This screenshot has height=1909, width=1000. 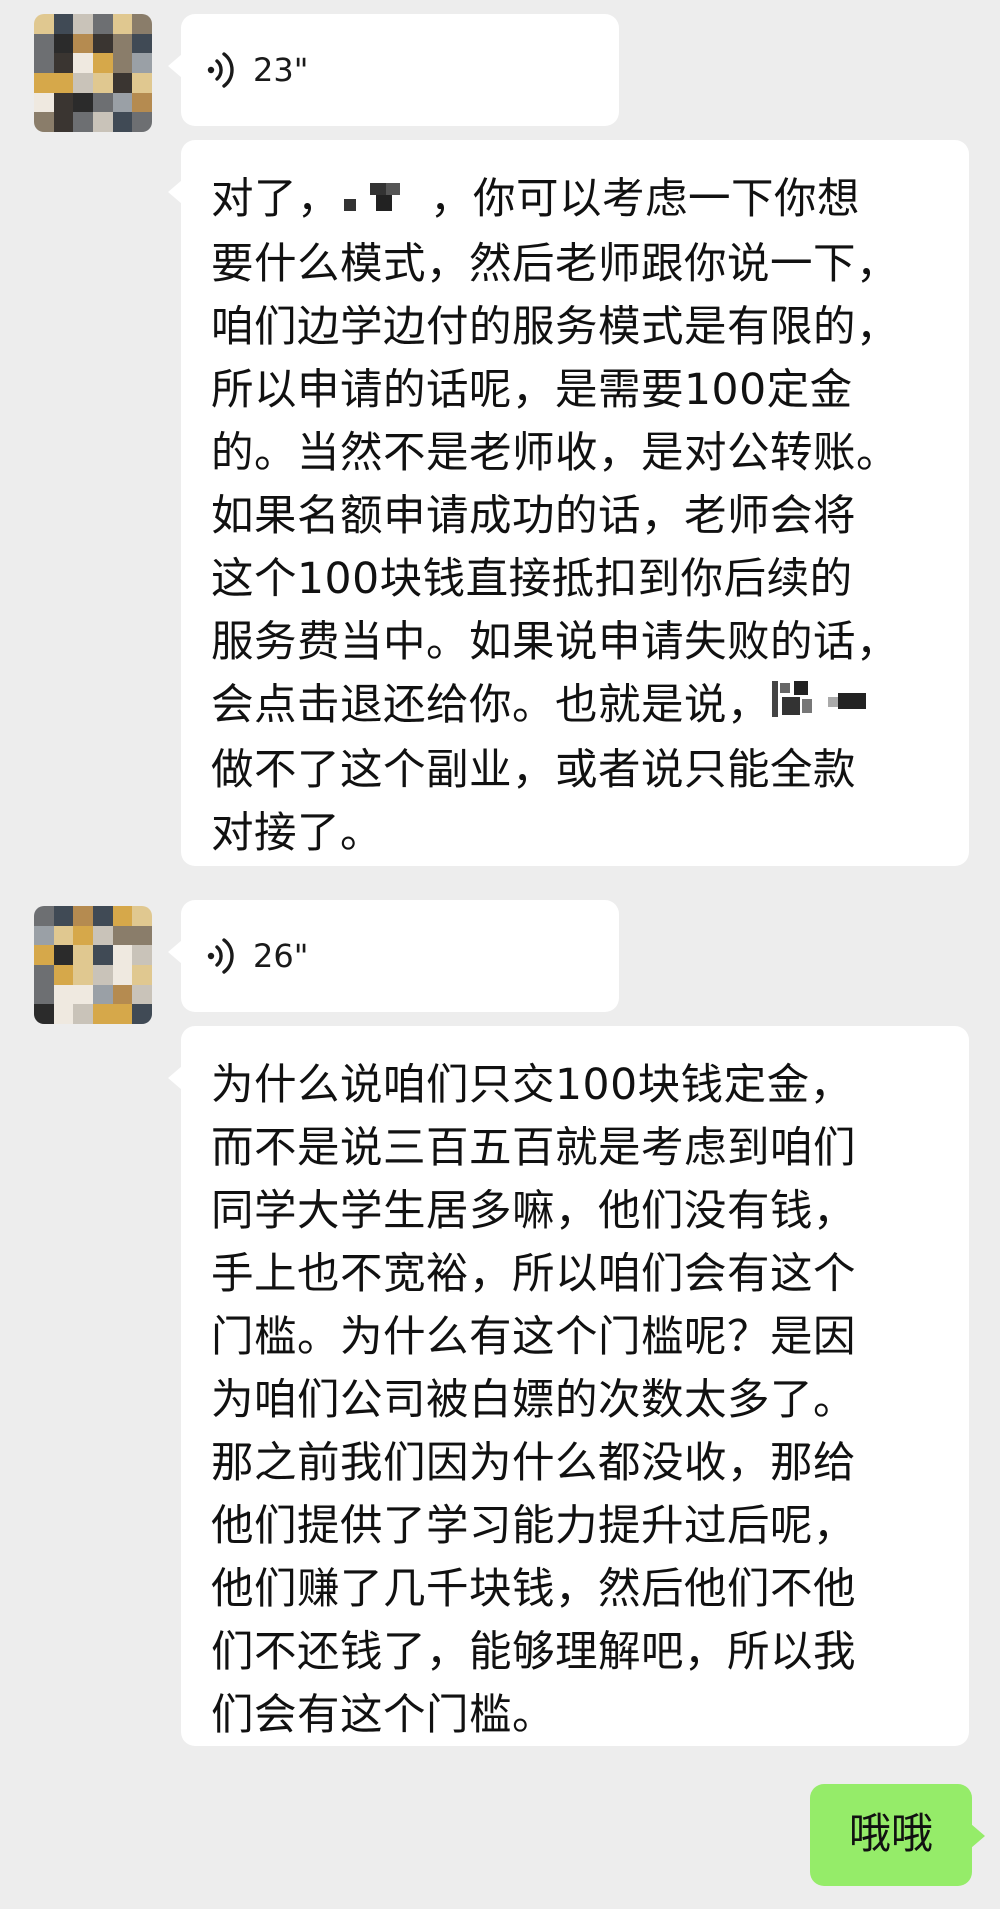 I want to click on message-line: 他们赚了几千块钱，然后他们不他, so click(x=534, y=1589).